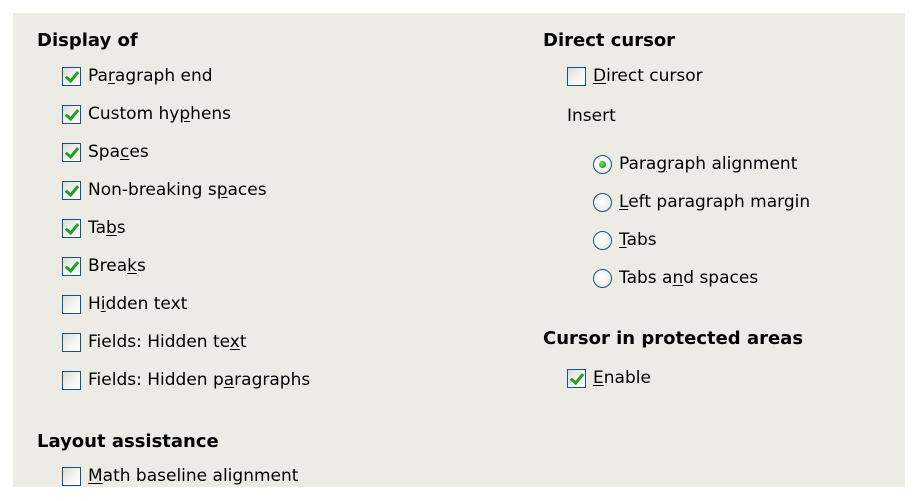  Describe the element at coordinates (622, 378) in the screenshot. I see `option-label: Enable` at that location.